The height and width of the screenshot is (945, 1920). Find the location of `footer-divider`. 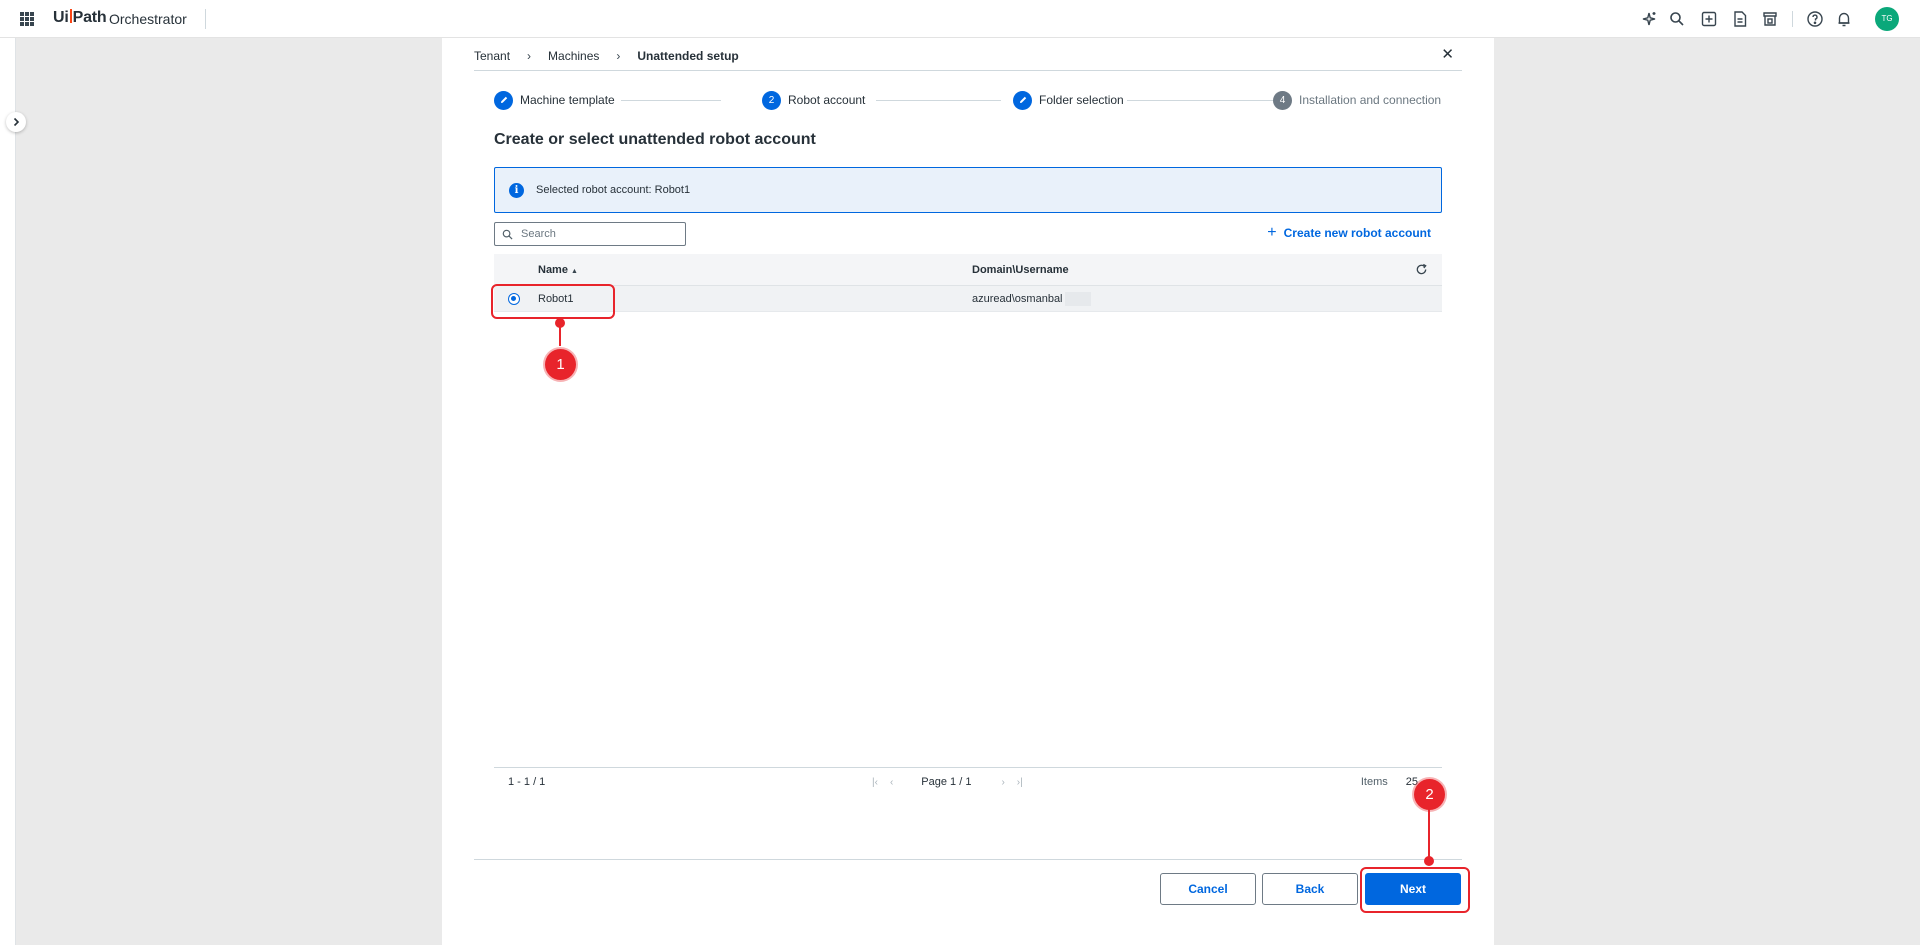

footer-divider is located at coordinates (968, 859).